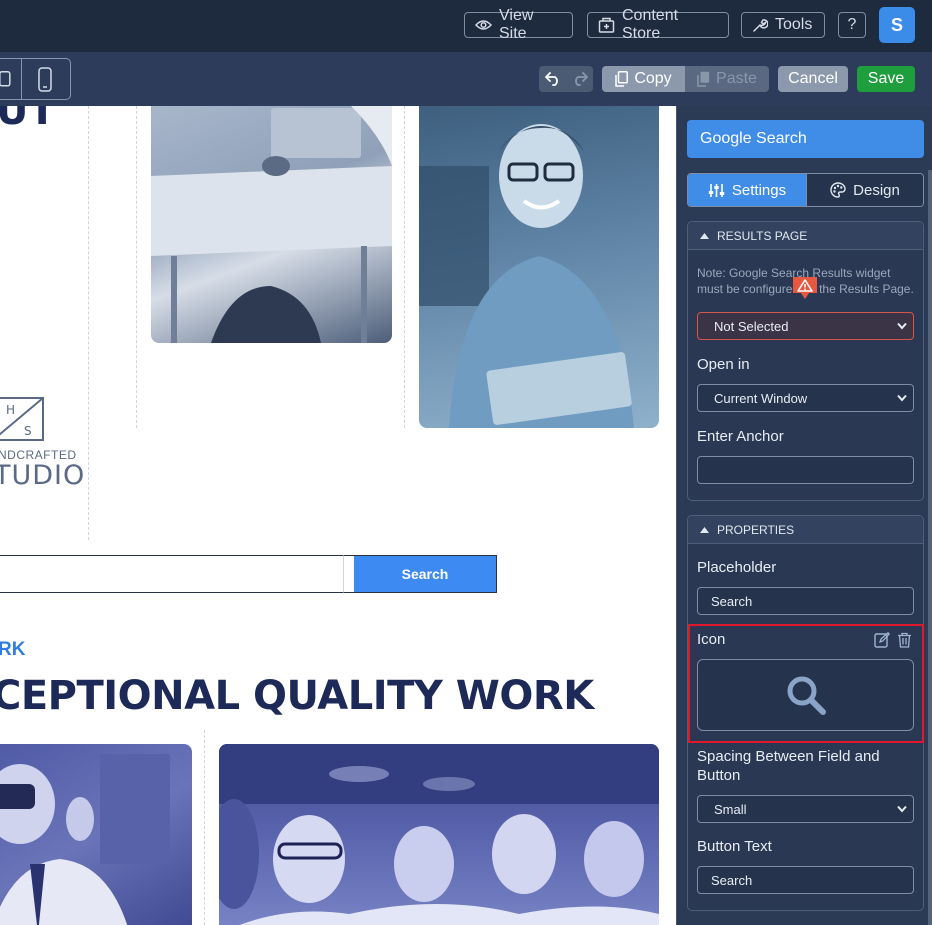  I want to click on eye-icon, so click(483, 25).